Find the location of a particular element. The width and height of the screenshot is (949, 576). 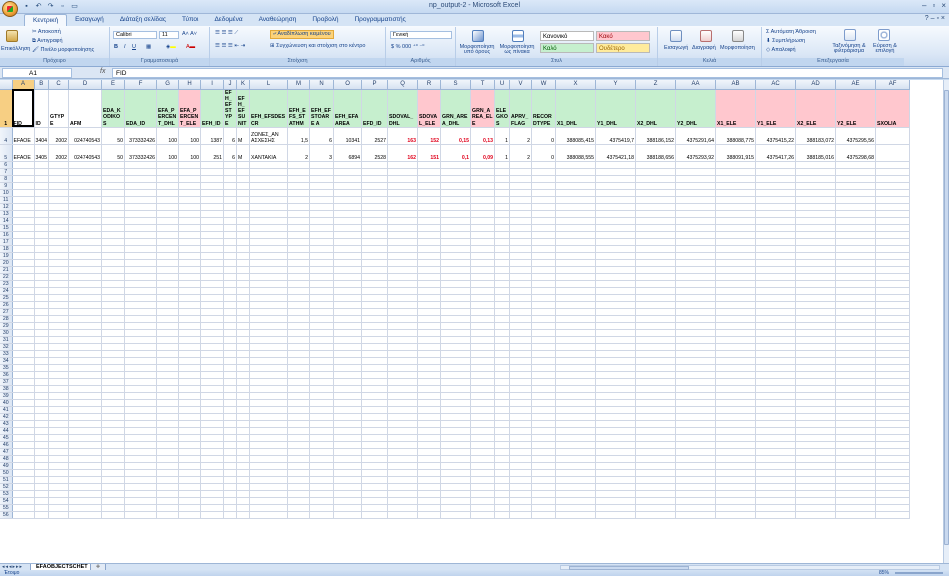

data-cell: 10341 is located at coordinates (348, 136).